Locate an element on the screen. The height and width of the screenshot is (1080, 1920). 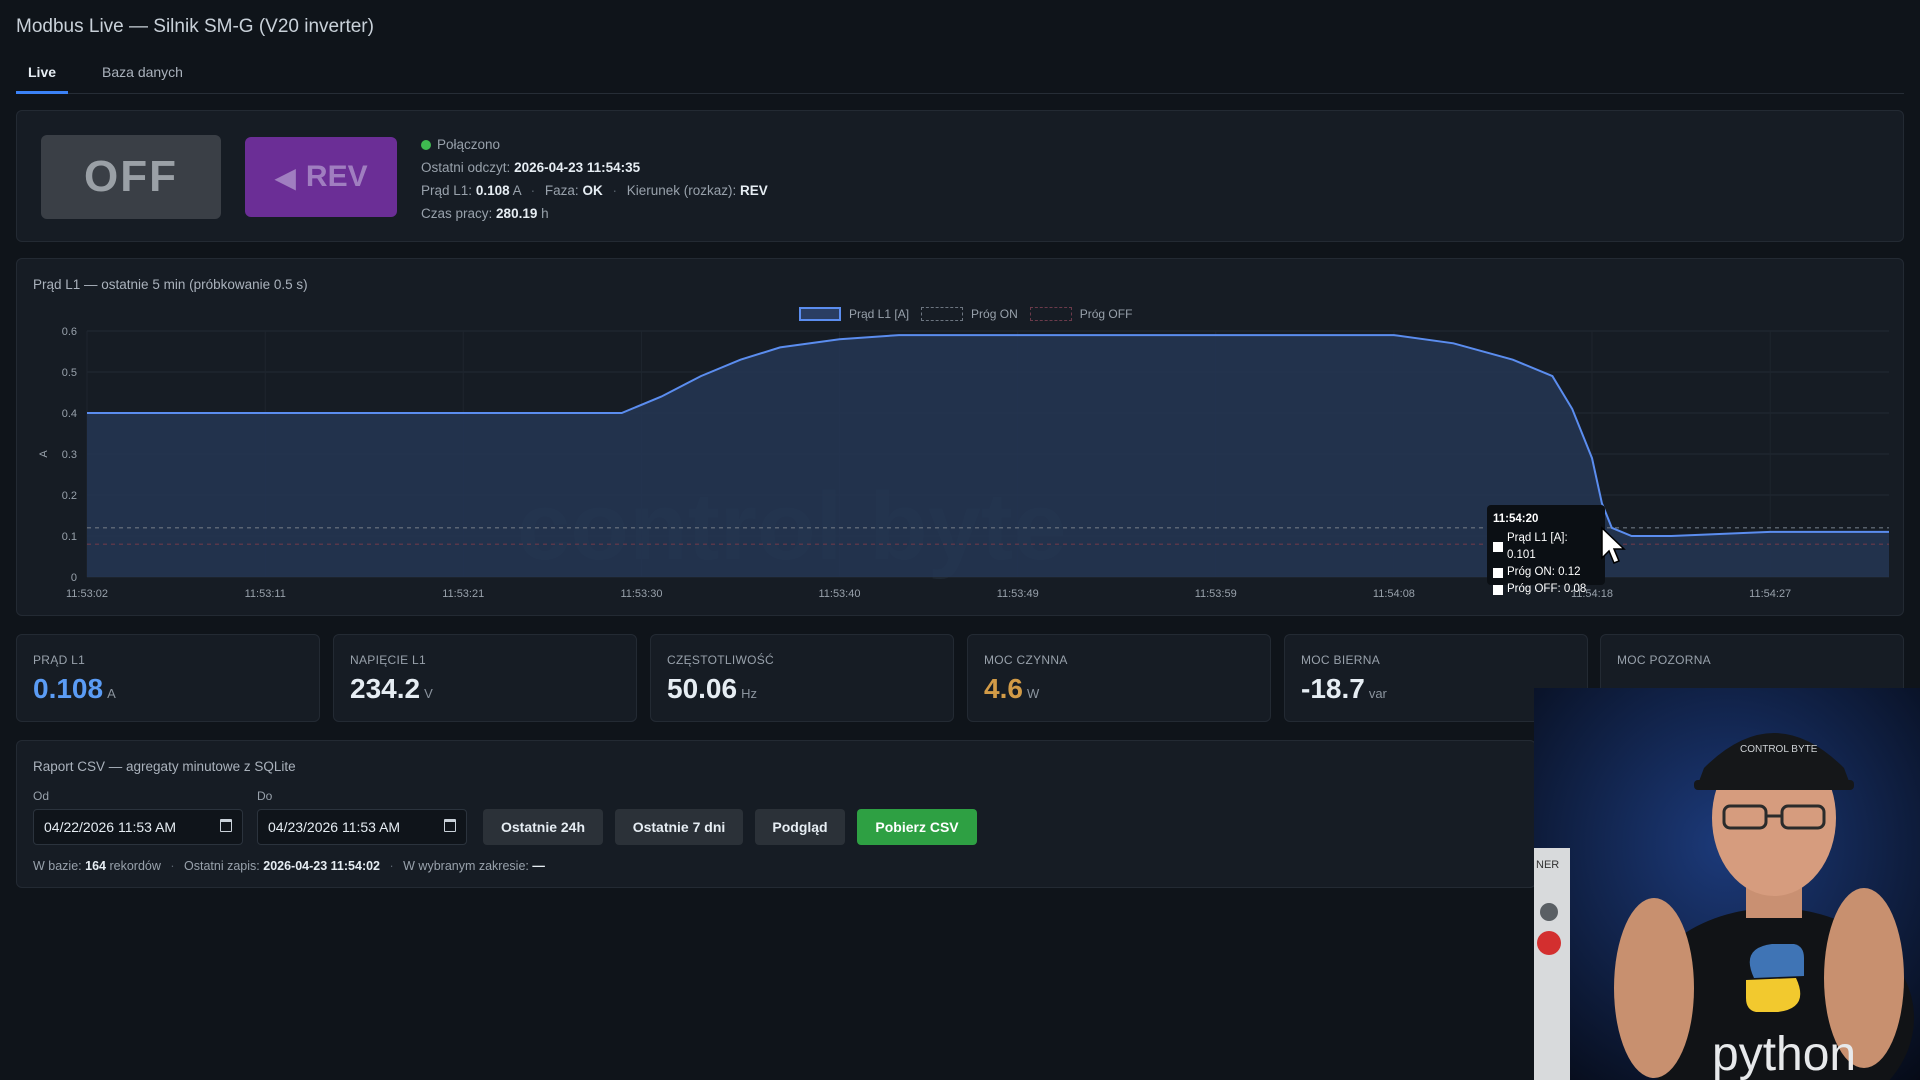
tab-database: Baza danych is located at coordinates (142, 76).